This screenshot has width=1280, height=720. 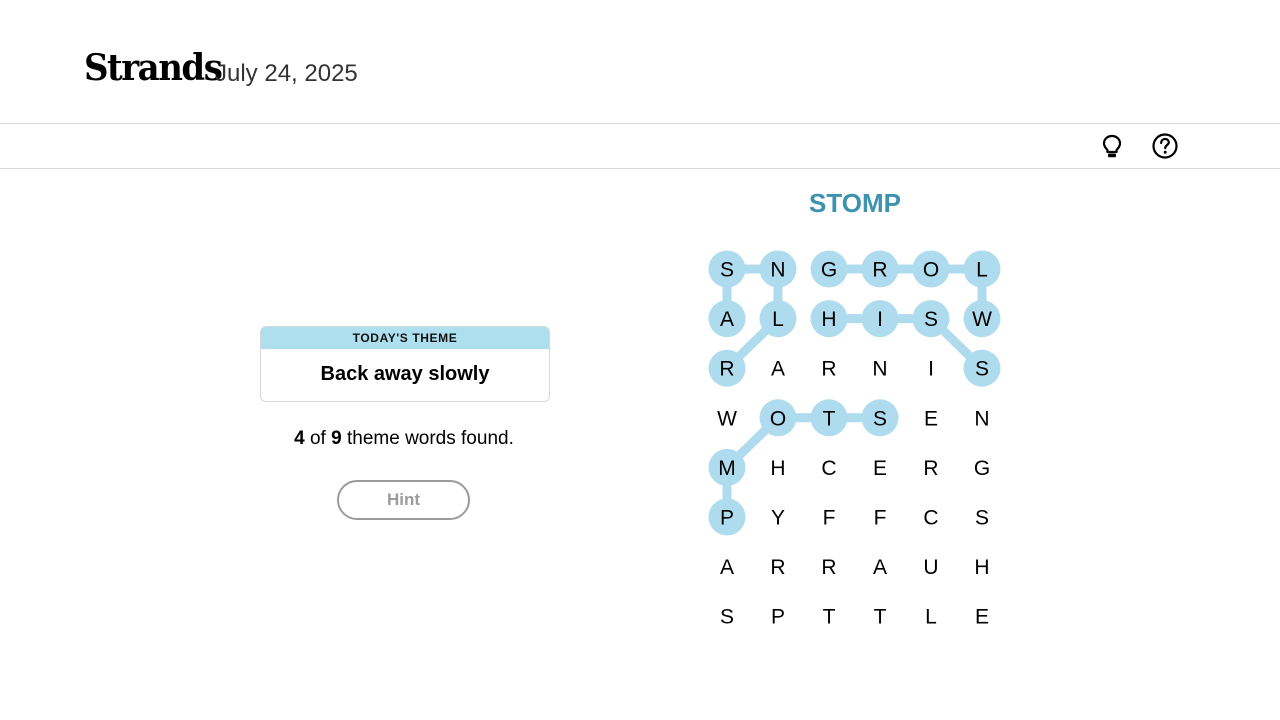 I want to click on grid-letter: M, so click(x=727, y=468).